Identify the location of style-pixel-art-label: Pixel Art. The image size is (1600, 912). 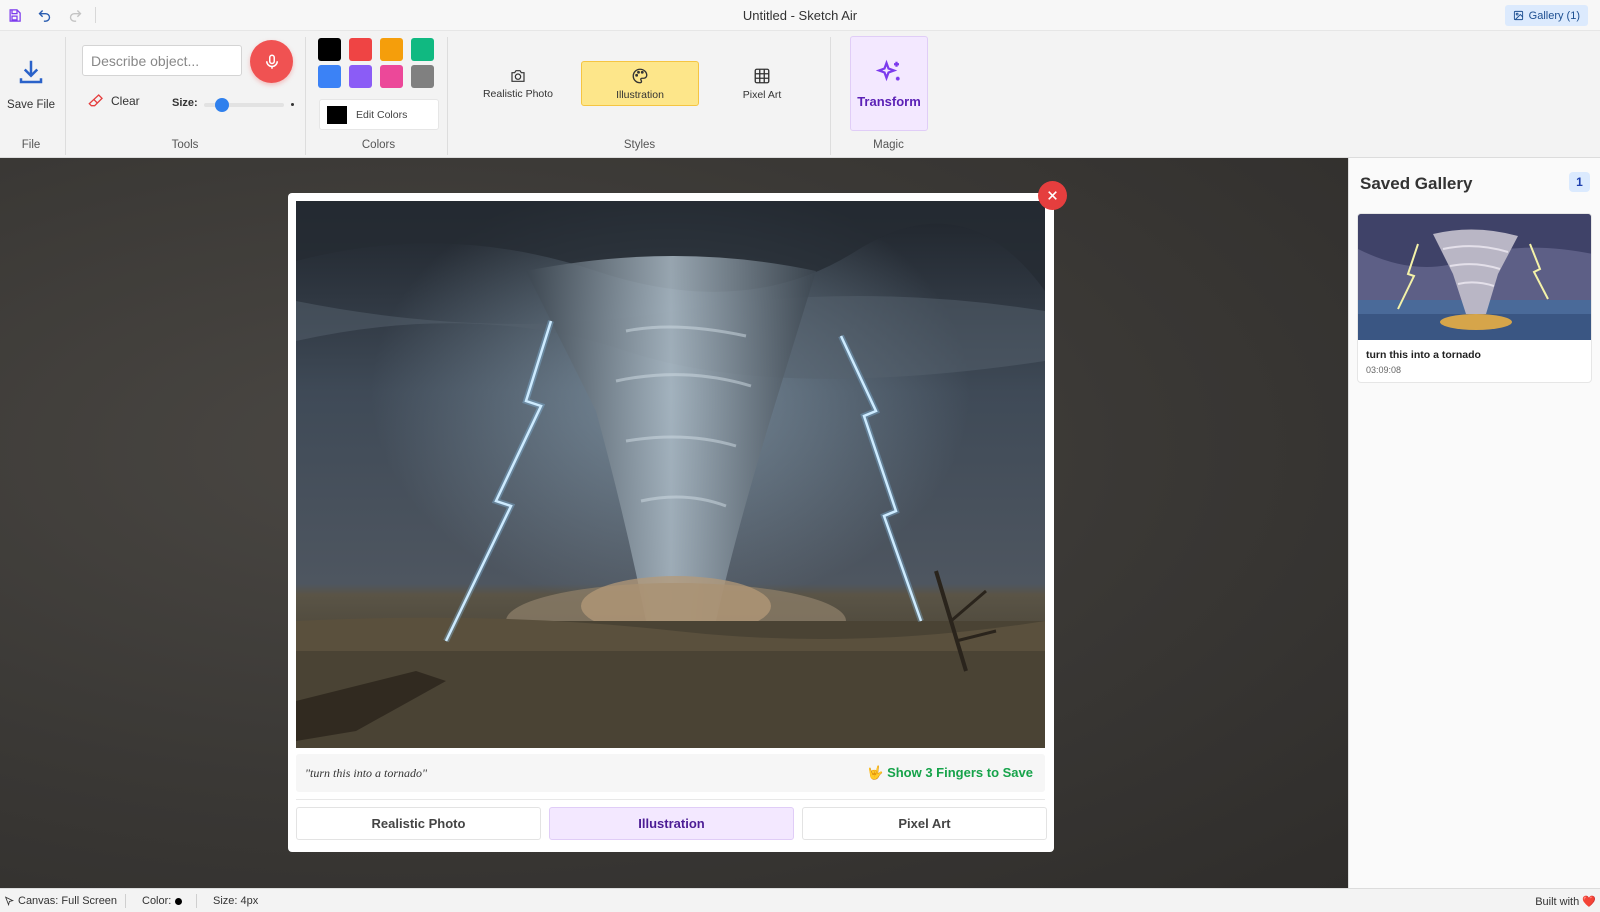
(762, 94).